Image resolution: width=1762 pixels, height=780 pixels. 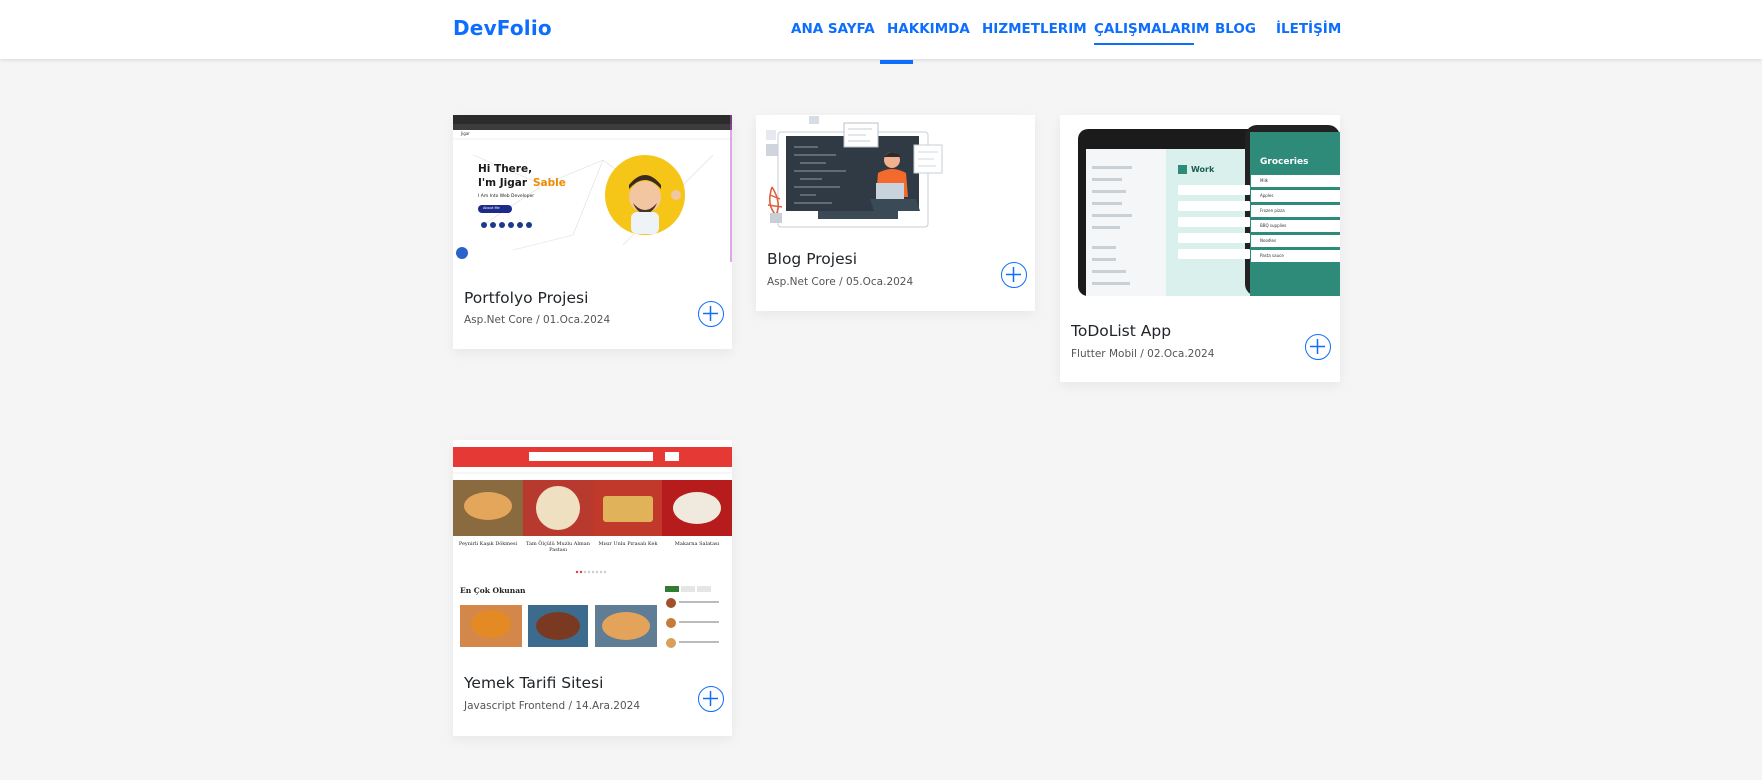 I want to click on project-thumbnail-blog, so click(x=895, y=172).